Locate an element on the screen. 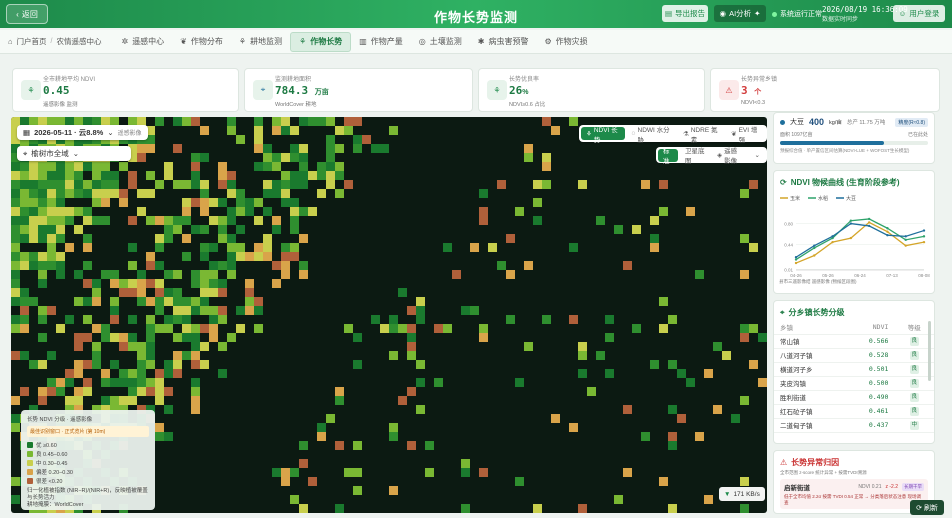  table-row: 夹皮沟镇 0.500 良 is located at coordinates (854, 383).